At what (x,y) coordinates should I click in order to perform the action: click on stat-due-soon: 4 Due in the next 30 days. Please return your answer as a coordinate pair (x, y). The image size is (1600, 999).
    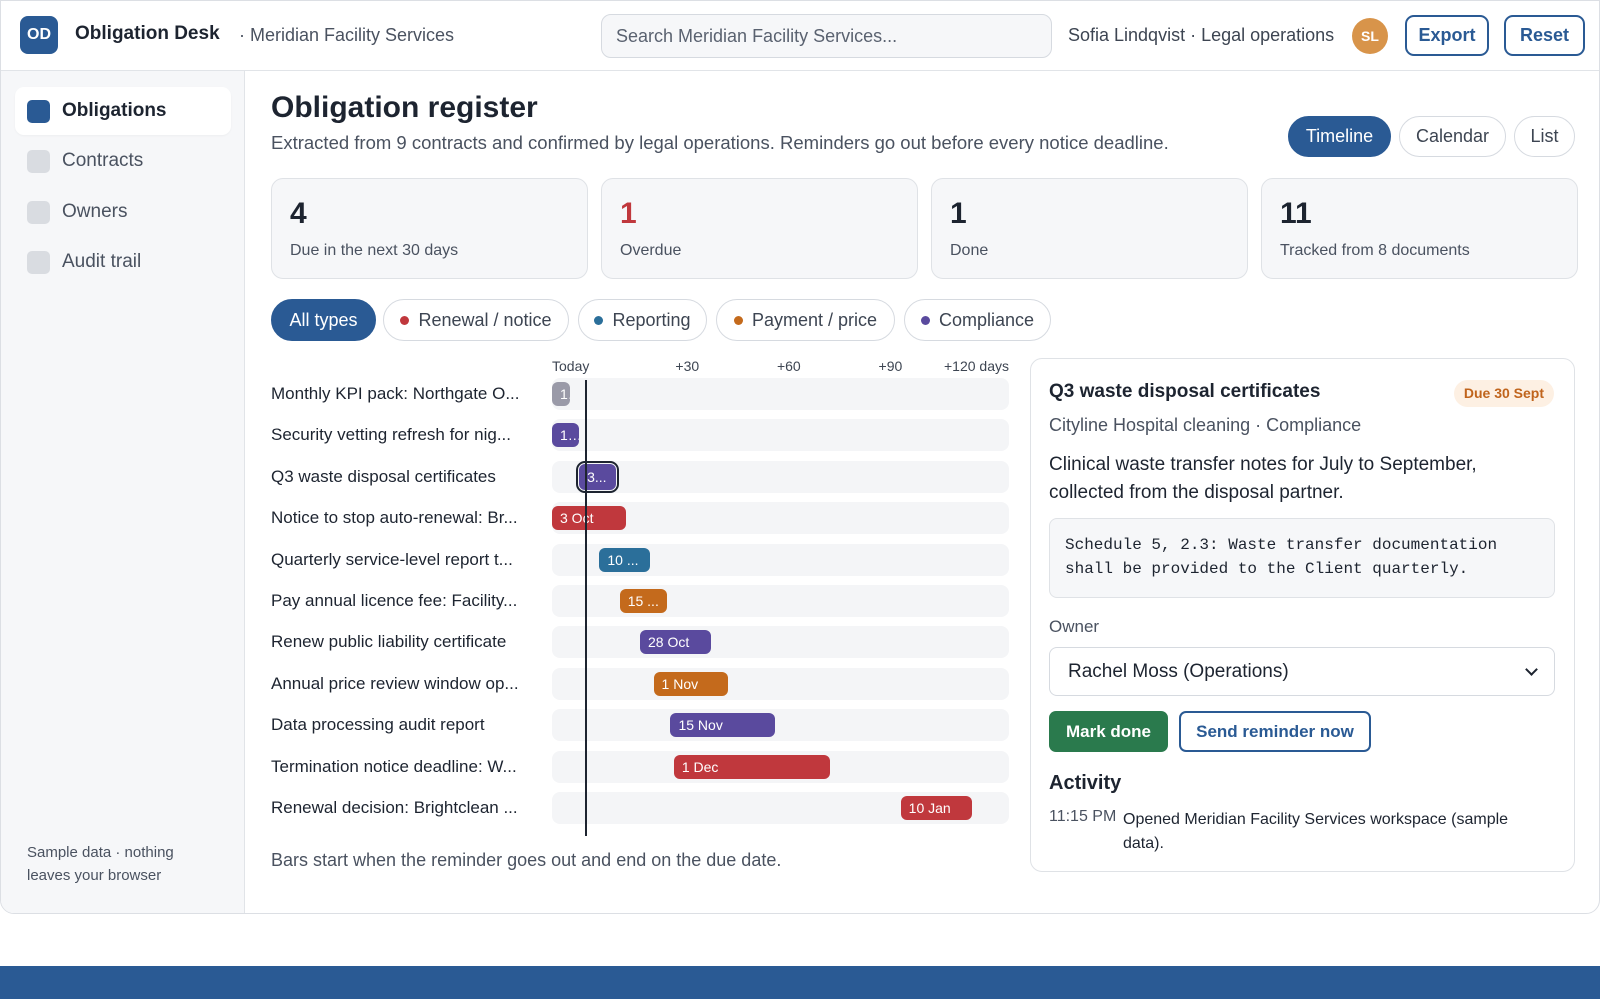
    Looking at the image, I should click on (429, 228).